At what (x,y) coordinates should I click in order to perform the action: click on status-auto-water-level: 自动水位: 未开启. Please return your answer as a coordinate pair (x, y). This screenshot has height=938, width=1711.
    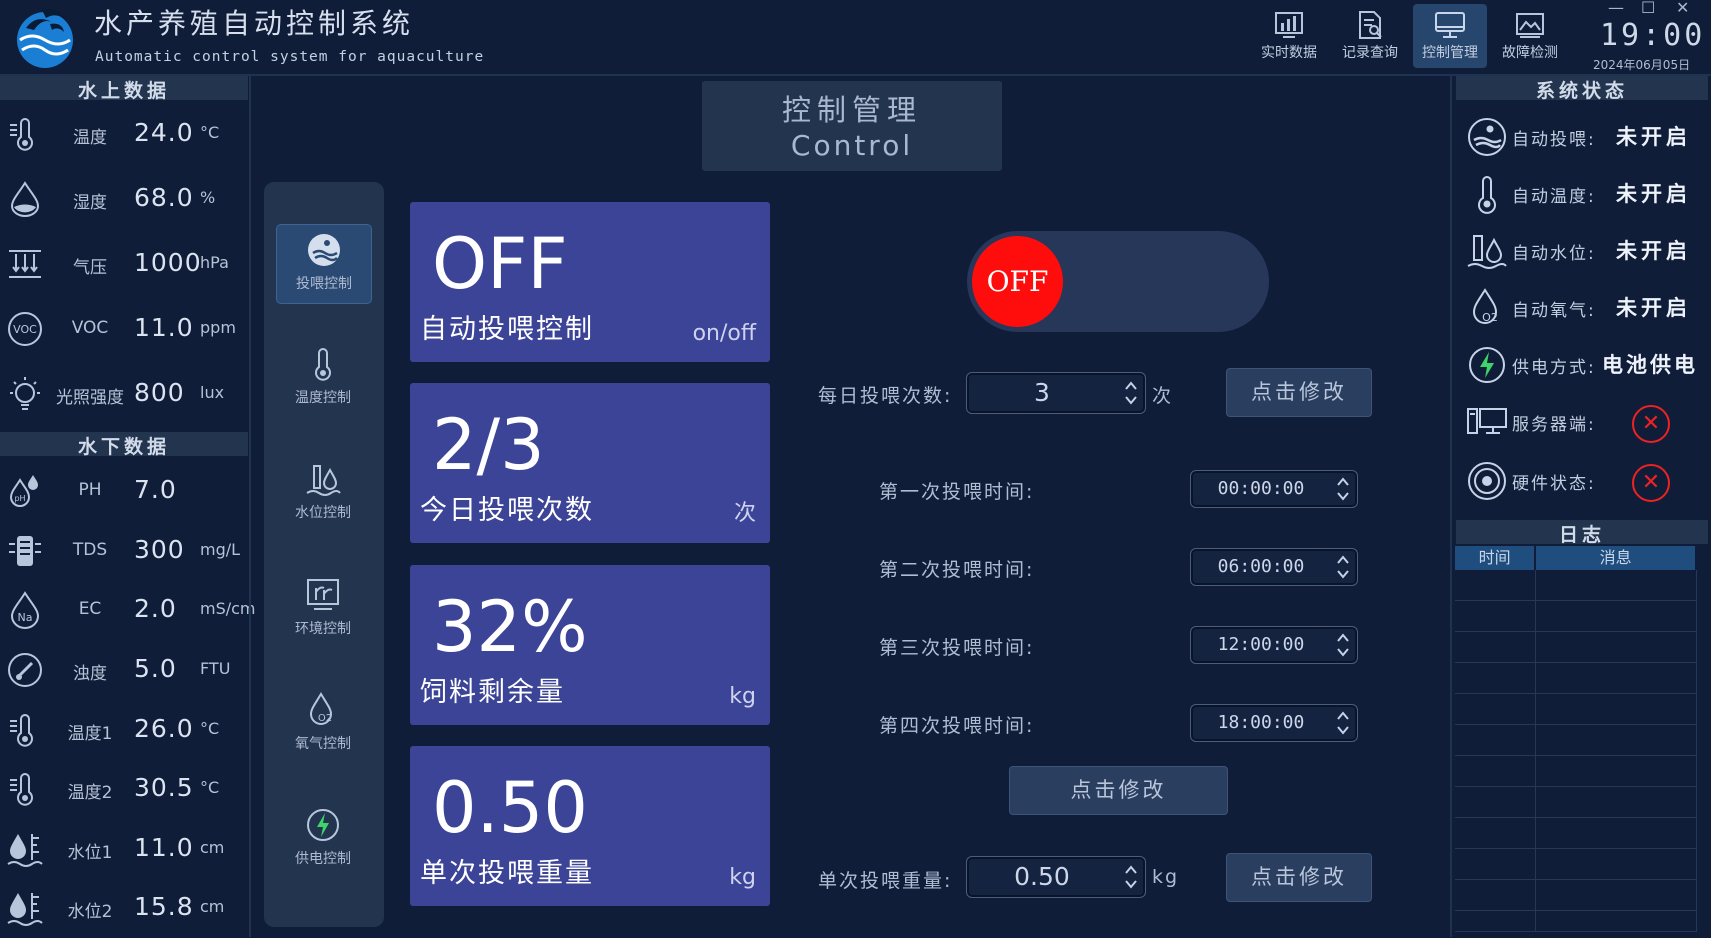
    Looking at the image, I should click on (1586, 250).